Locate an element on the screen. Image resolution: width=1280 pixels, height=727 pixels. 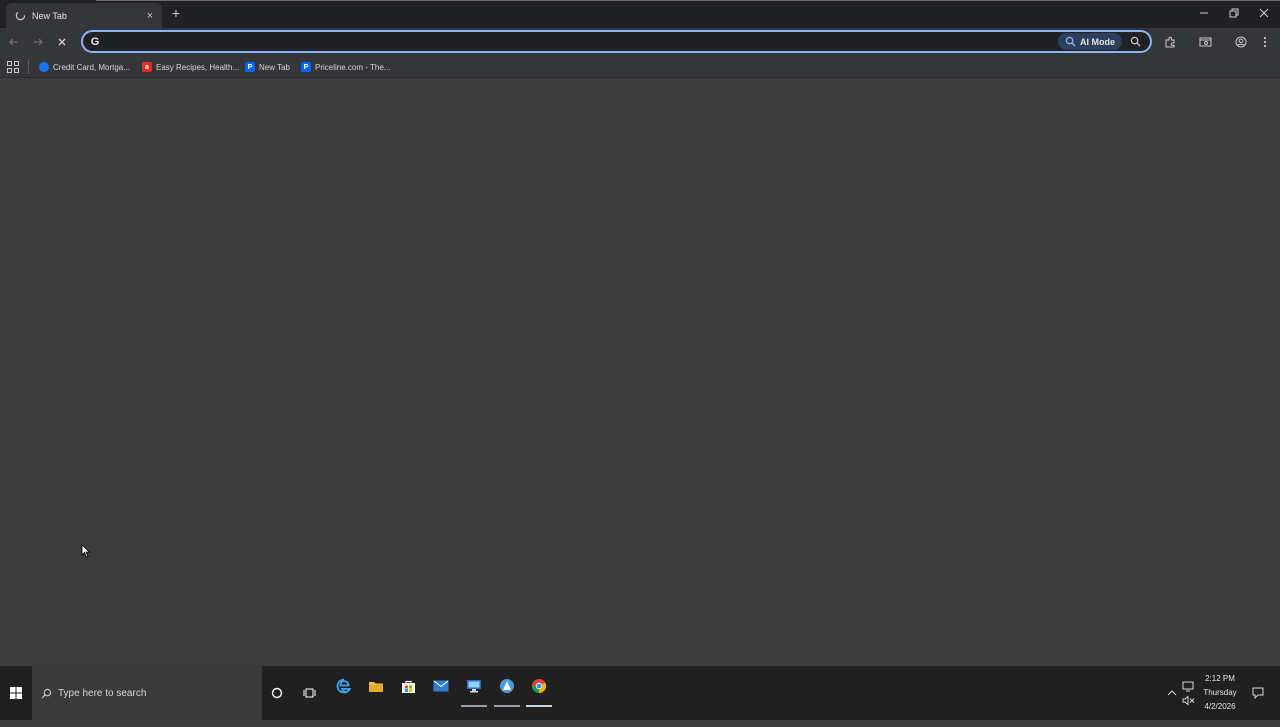
apps-grid-icon is located at coordinates (13, 67).